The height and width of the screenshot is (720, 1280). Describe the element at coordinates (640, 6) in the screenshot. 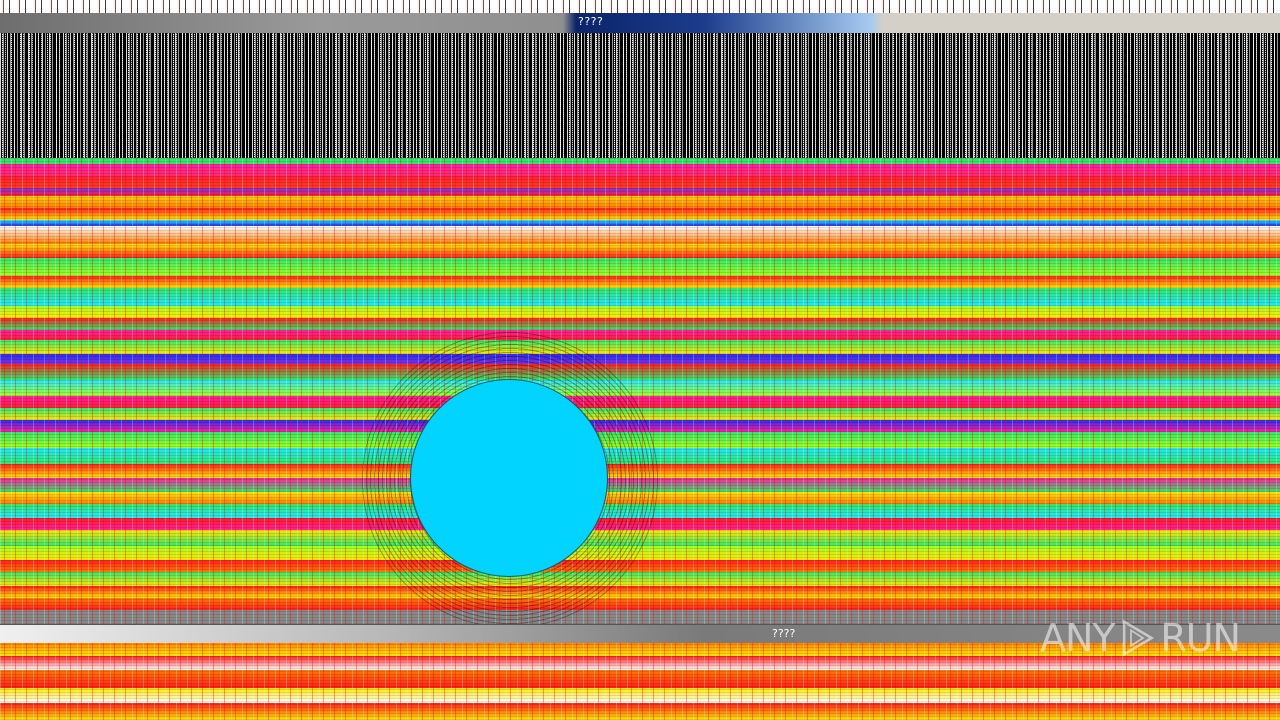

I see `corrupted-top-strip` at that location.